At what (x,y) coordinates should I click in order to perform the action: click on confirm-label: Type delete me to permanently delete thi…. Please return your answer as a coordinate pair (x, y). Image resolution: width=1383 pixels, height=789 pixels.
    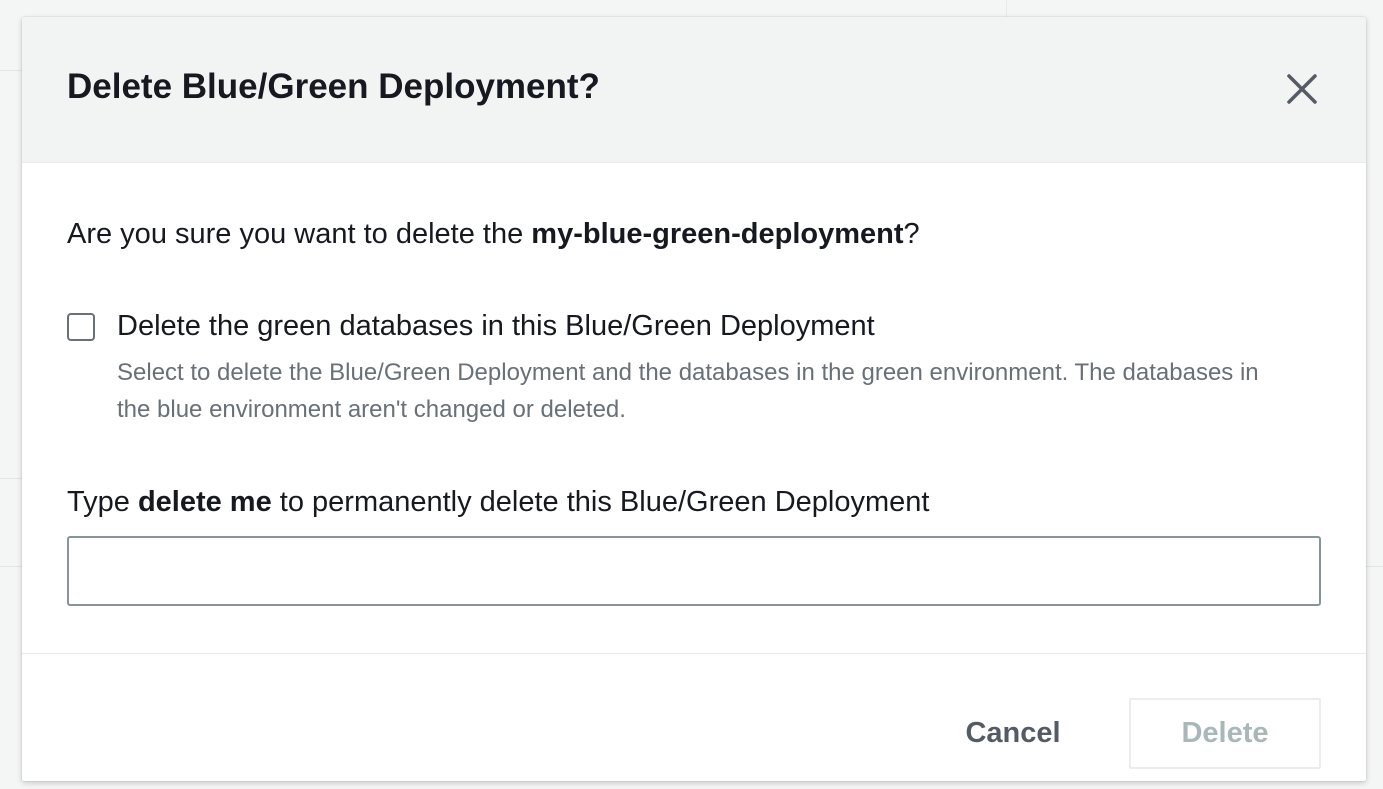
    Looking at the image, I should click on (498, 502).